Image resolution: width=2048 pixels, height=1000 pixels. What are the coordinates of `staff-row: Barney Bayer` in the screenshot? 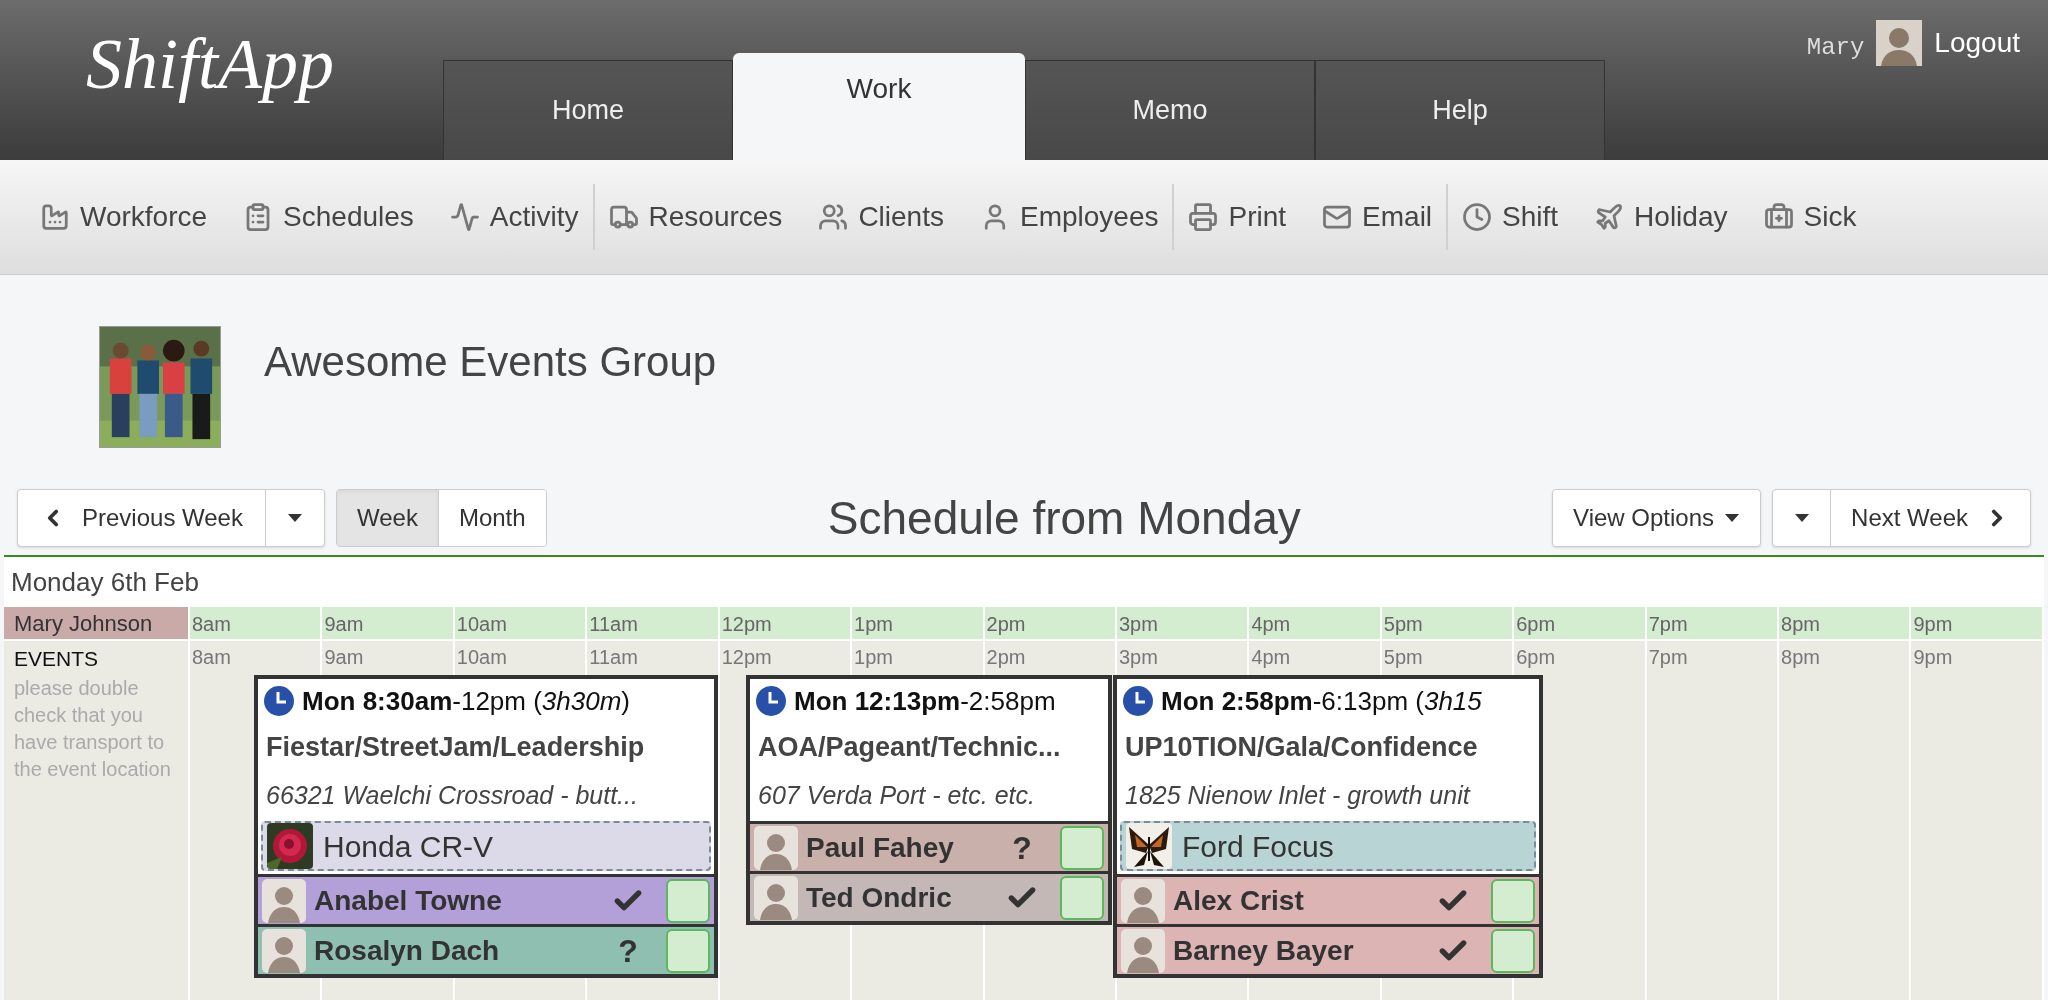 It's located at (1328, 949).